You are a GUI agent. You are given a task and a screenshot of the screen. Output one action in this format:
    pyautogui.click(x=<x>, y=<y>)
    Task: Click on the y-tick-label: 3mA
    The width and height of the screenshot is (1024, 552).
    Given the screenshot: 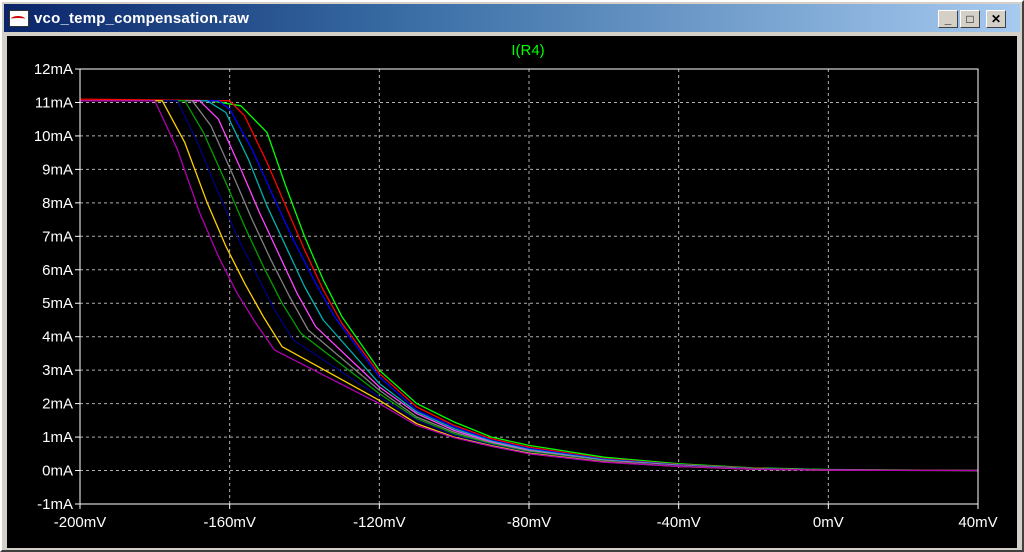 What is the action you would take?
    pyautogui.click(x=57, y=370)
    